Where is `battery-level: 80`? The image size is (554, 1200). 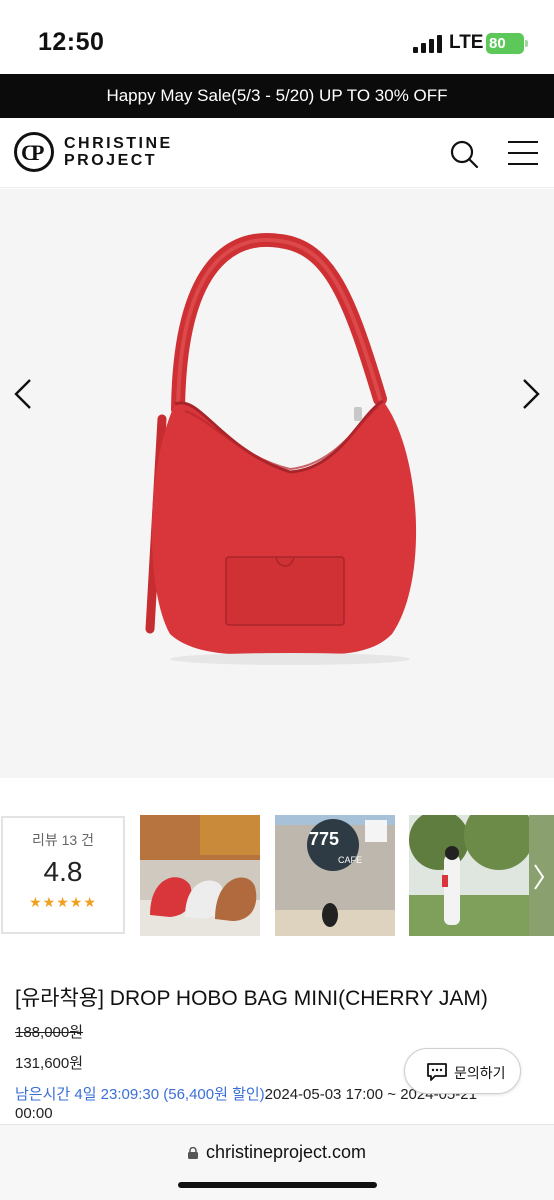
battery-level: 80 is located at coordinates (497, 43).